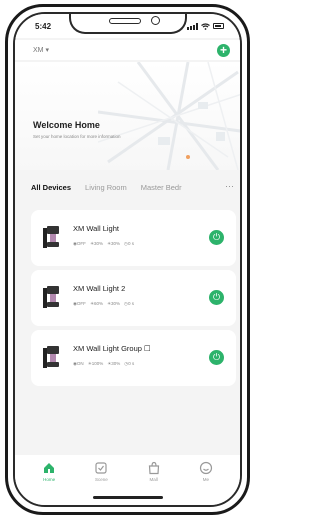  I want to click on wifi-icon, so click(205, 26).